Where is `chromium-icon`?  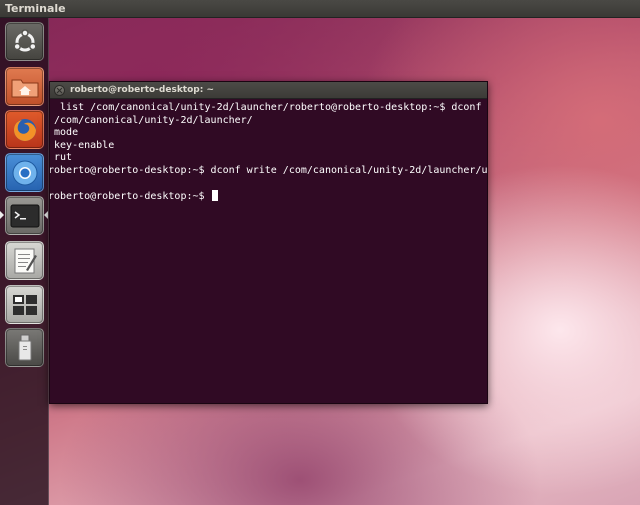
chromium-icon is located at coordinates (24, 172).